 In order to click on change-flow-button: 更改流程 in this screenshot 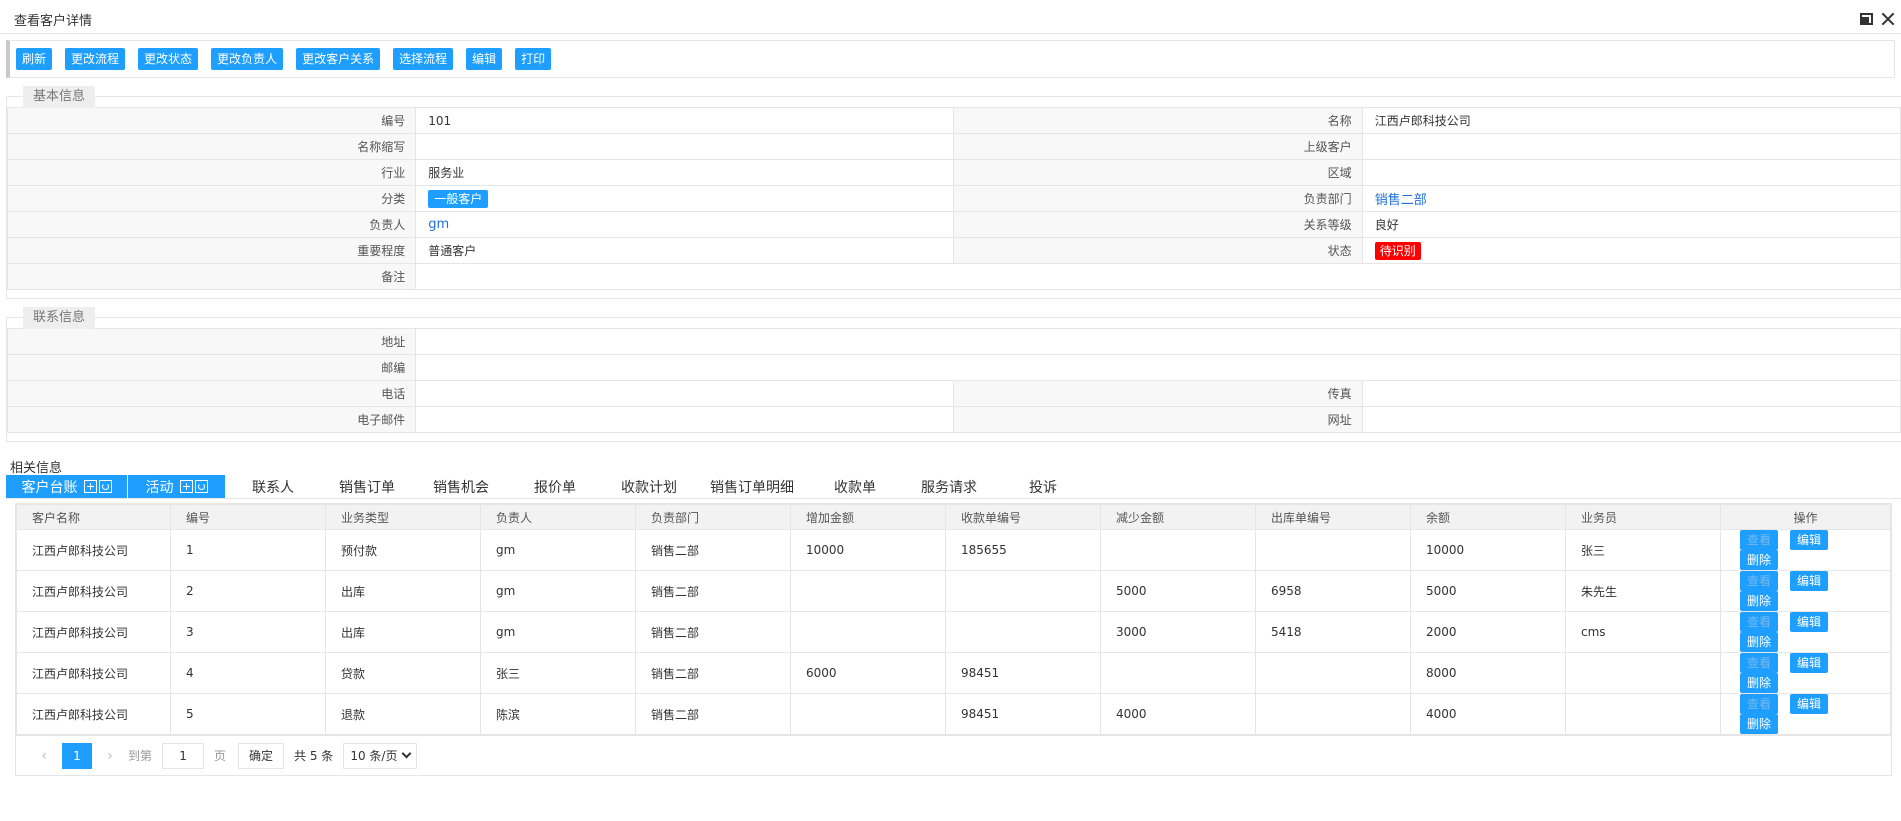, I will do `click(95, 59)`.